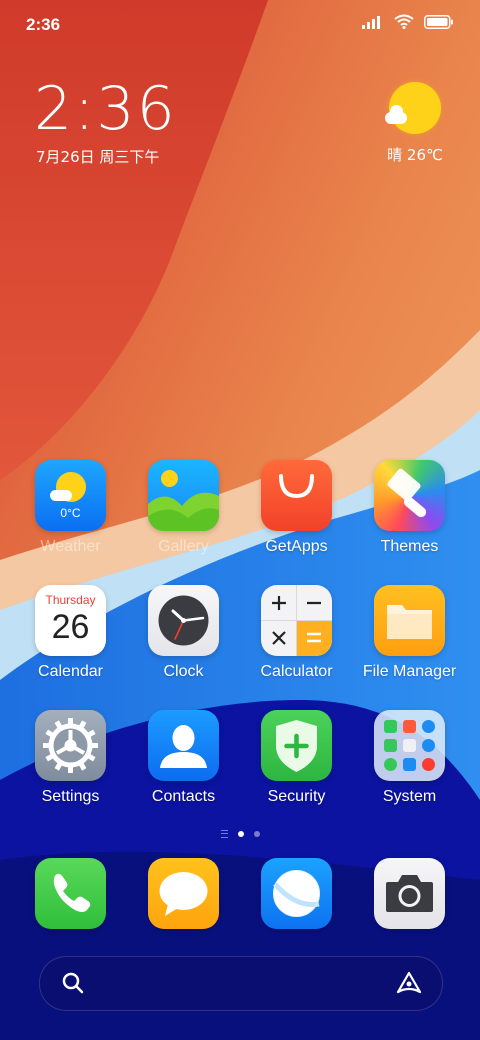 The width and height of the screenshot is (480, 1040). I want to click on shopping-bag-icon, so click(296, 495).